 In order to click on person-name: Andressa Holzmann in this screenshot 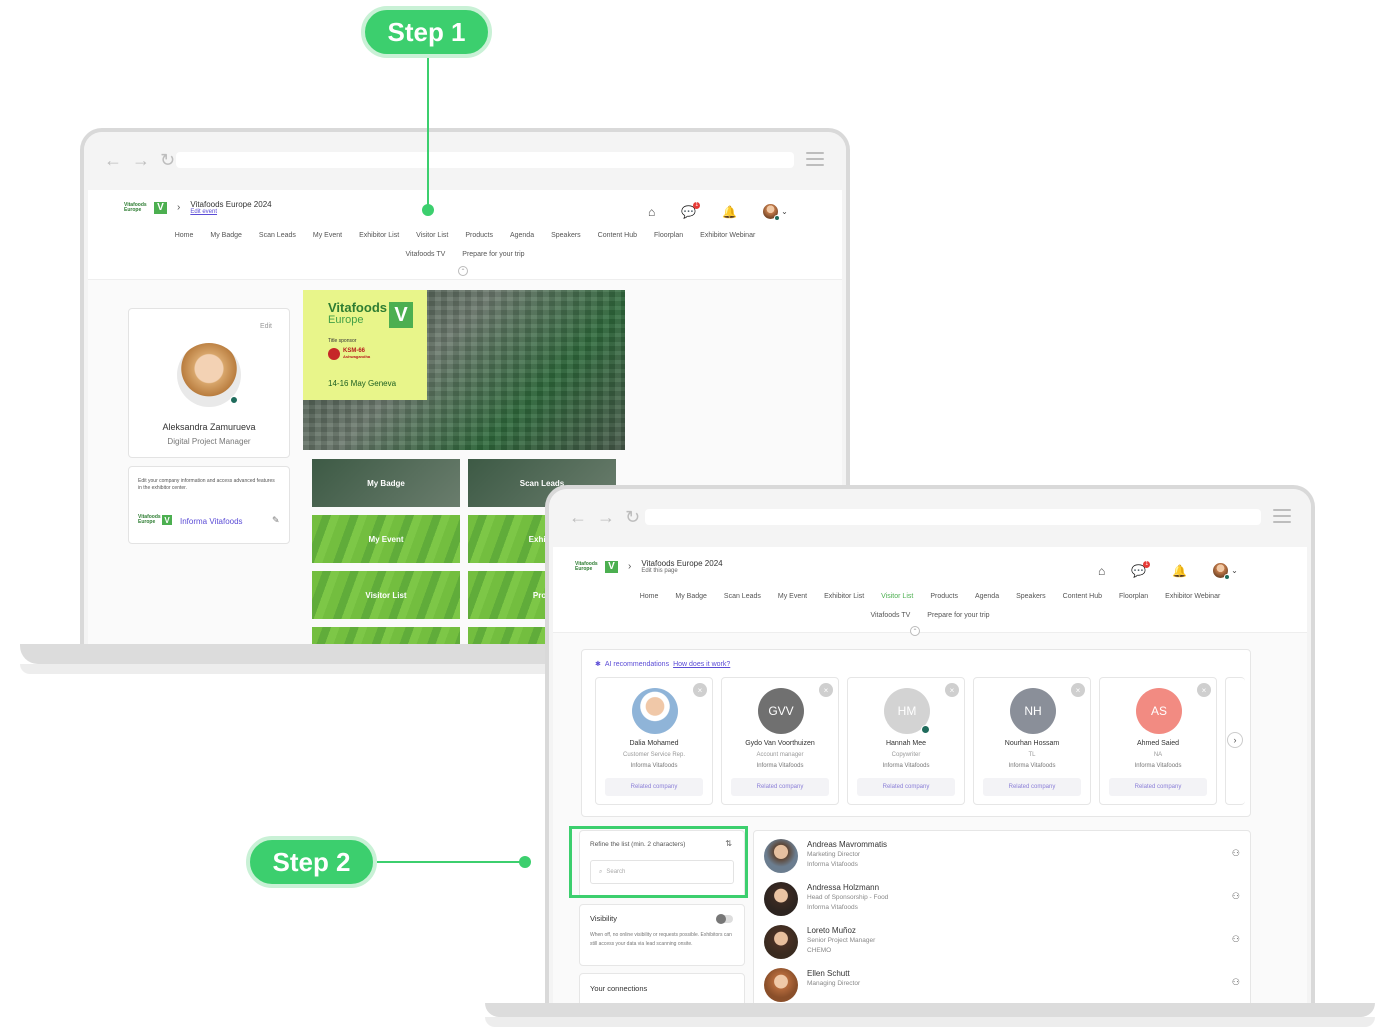, I will do `click(843, 887)`.